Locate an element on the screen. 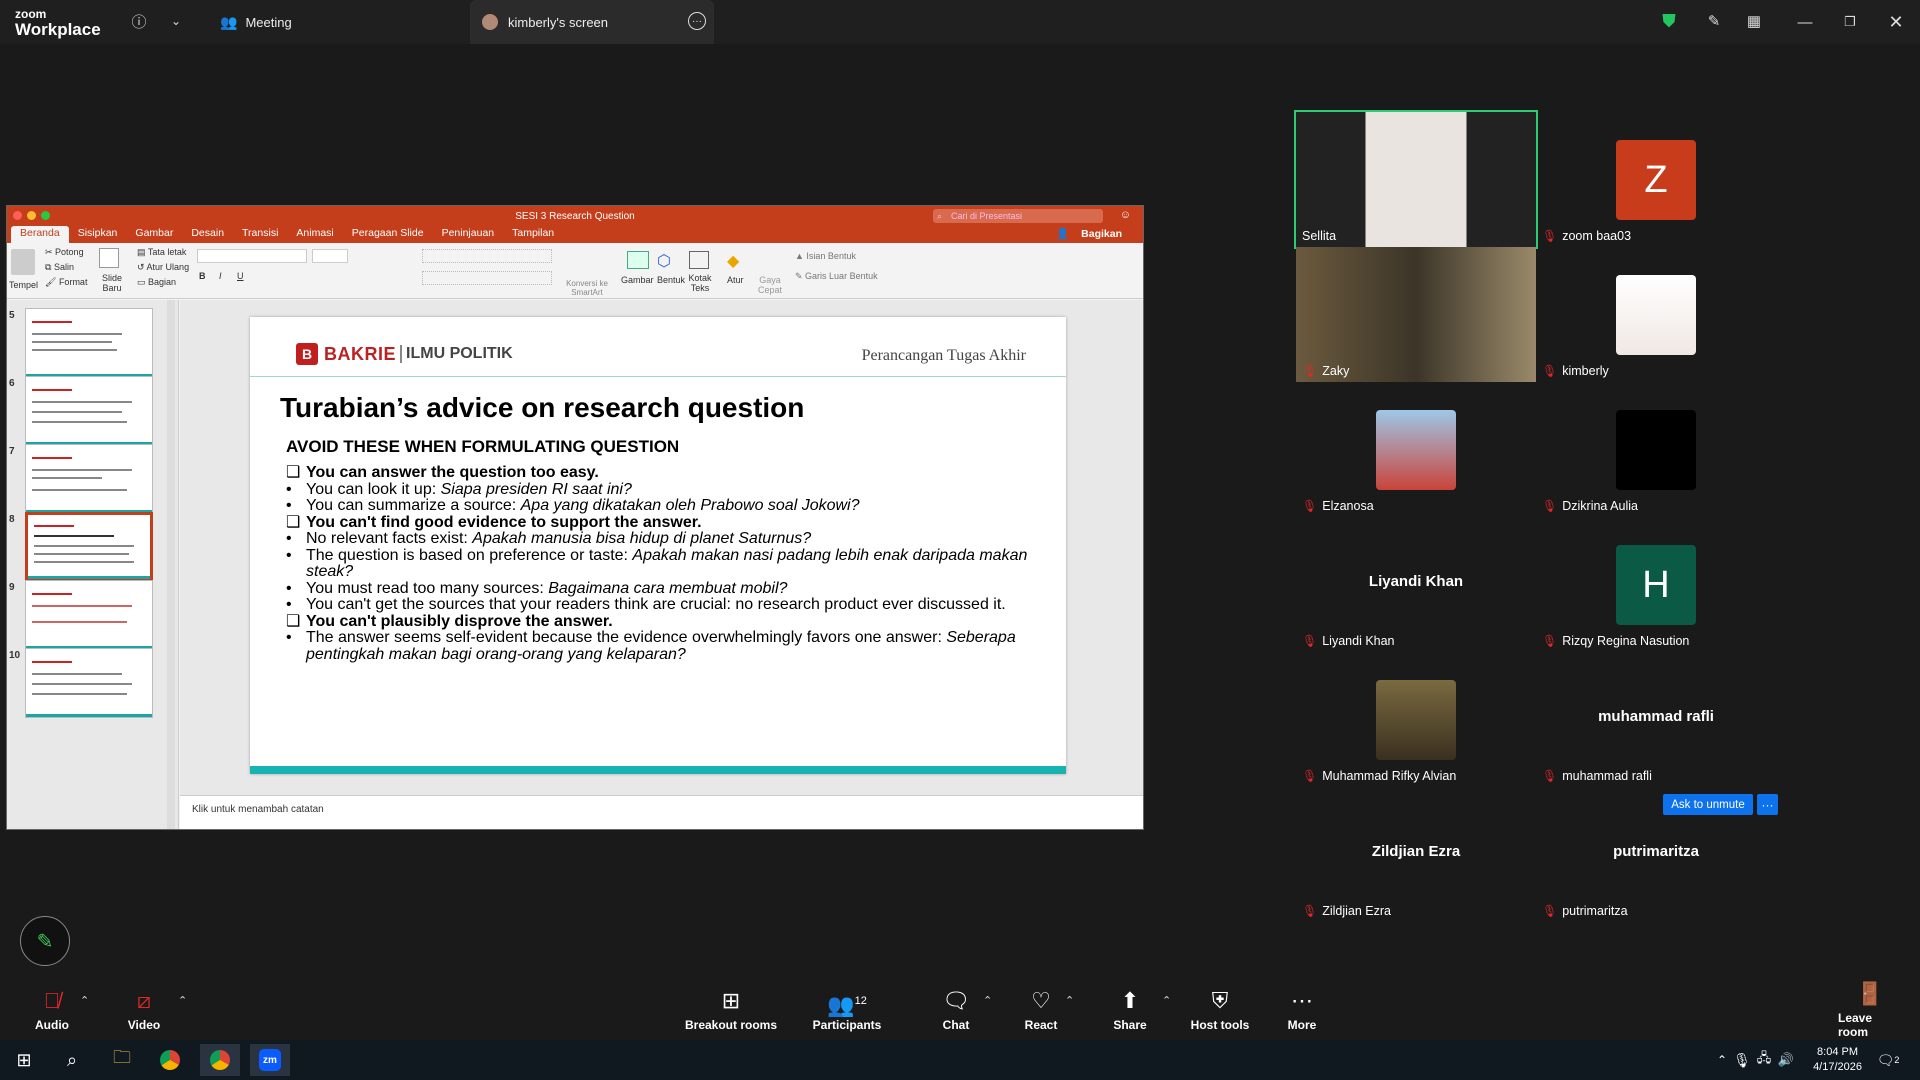 The image size is (1920, 1080). thumbnail-scrollbar is located at coordinates (171, 564).